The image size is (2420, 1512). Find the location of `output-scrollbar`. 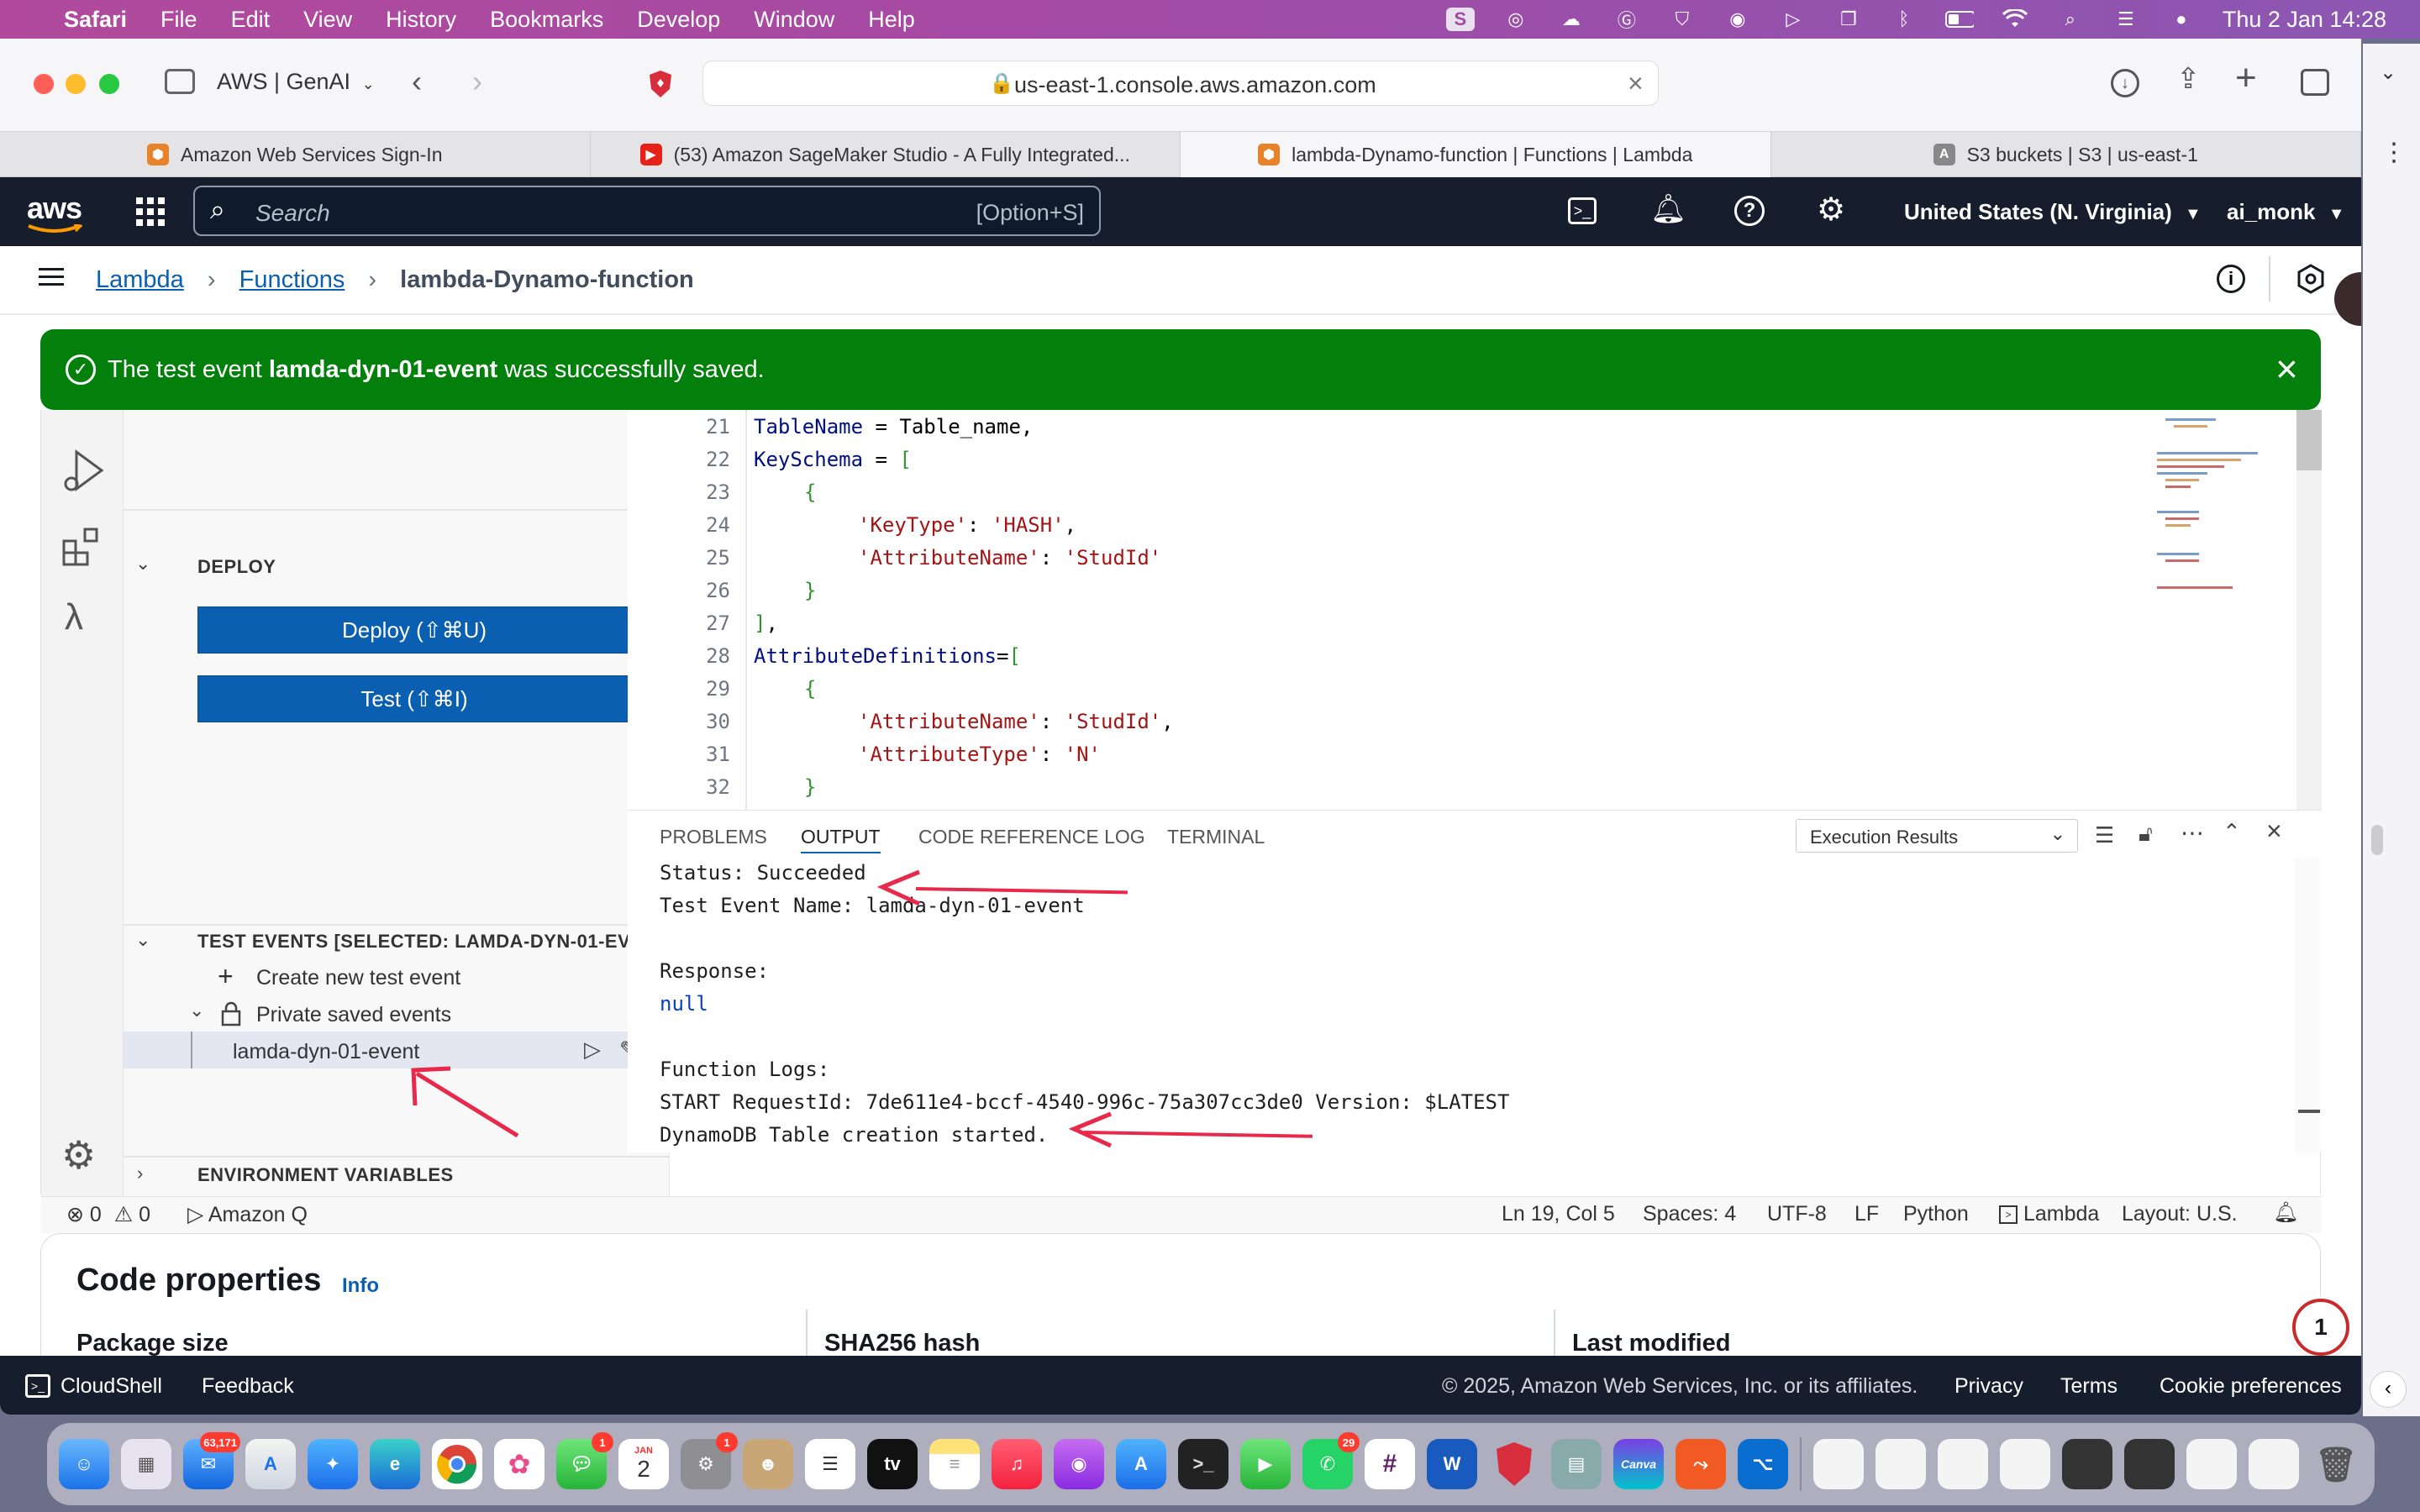

output-scrollbar is located at coordinates (2307, 1005).